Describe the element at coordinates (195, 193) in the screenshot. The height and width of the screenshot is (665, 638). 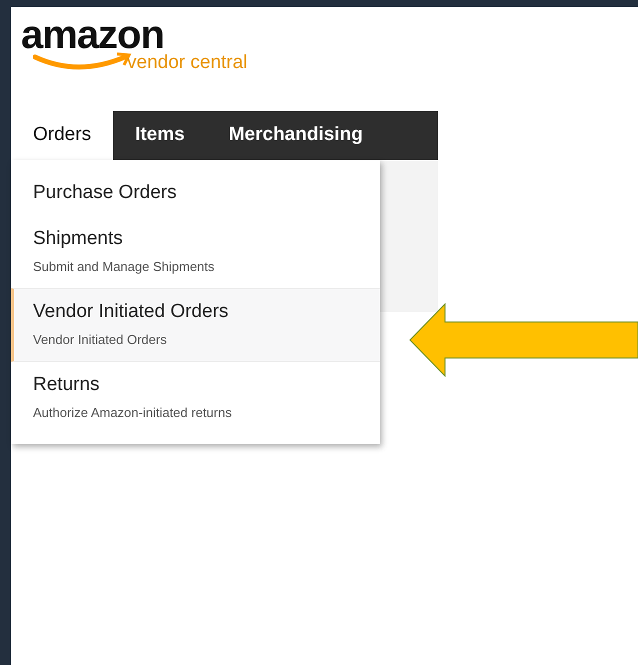
I see `menu-item: Purchase Orders` at that location.